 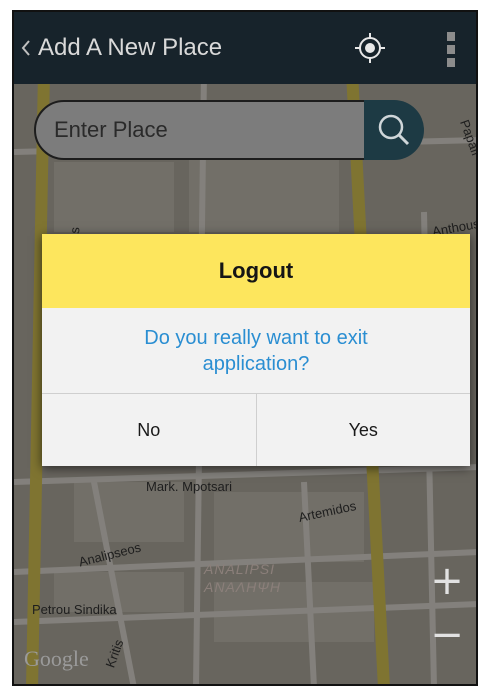 I want to click on street-label: Mark. Mpotsari, so click(x=189, y=486).